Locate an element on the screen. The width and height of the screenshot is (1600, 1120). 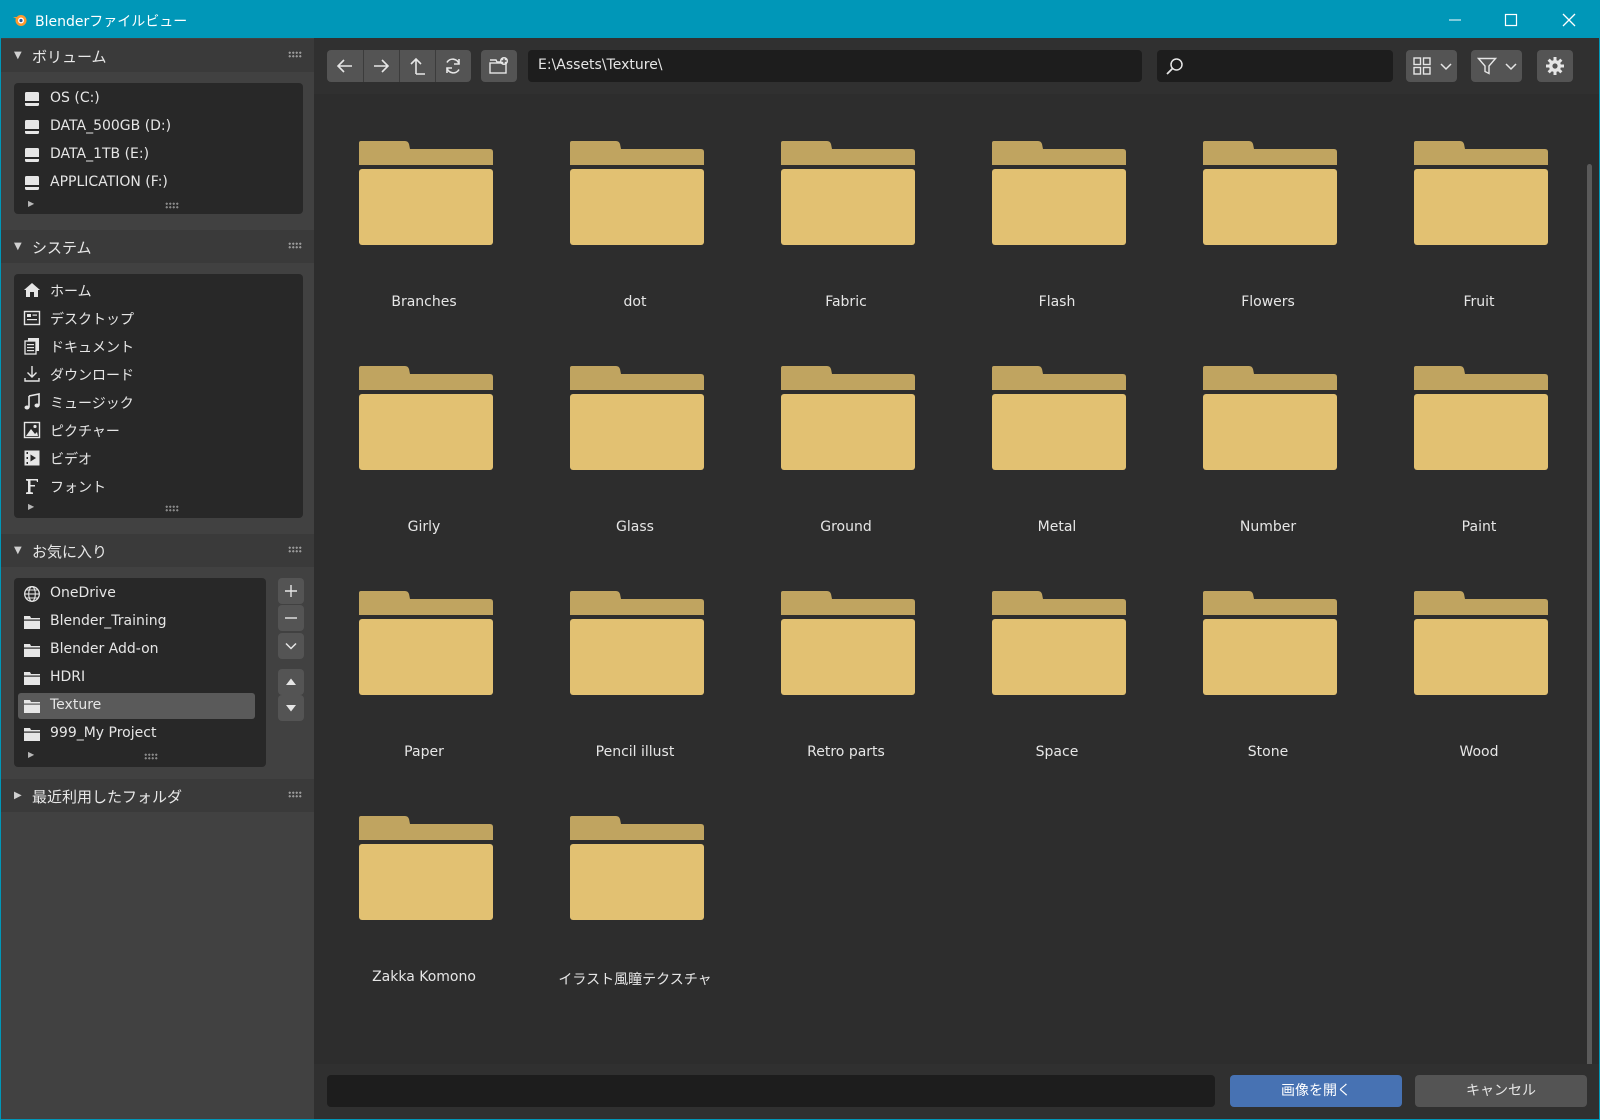
arrow-right-icon is located at coordinates (382, 66).